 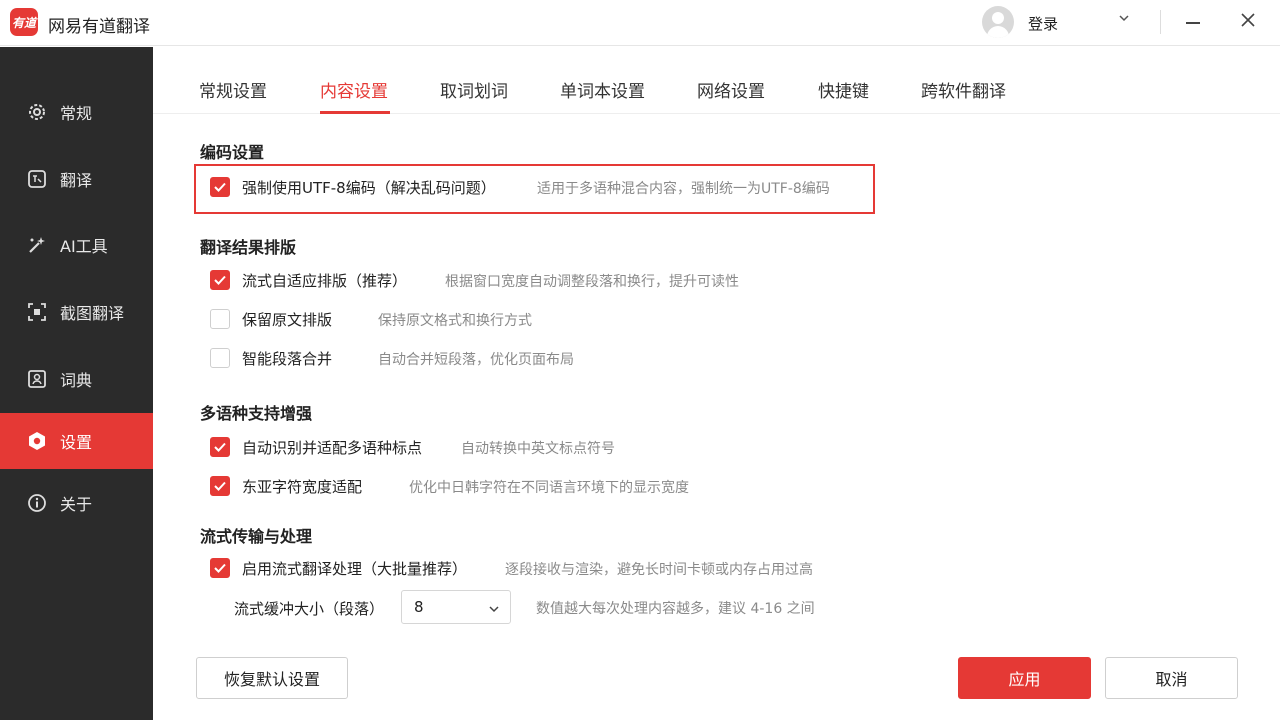 I want to click on tab-shortcuts: 快捷键, so click(x=843, y=89).